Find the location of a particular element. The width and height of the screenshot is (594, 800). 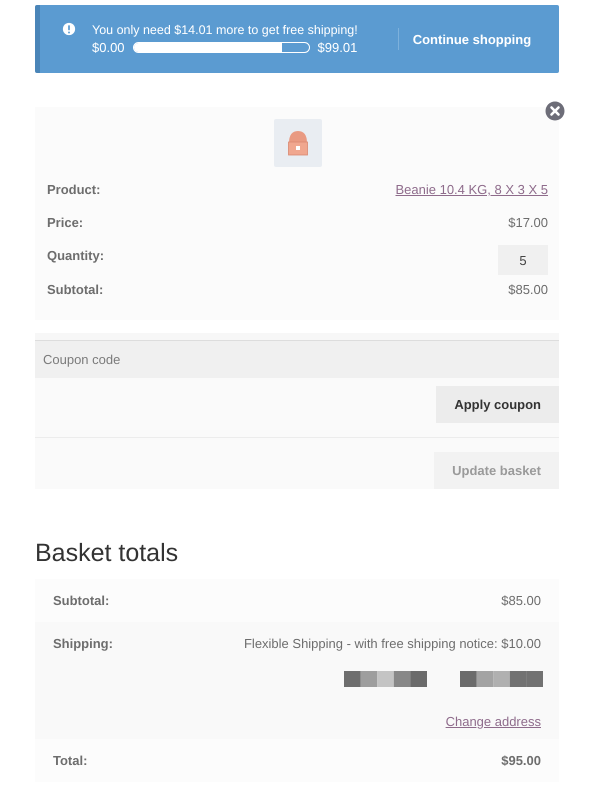

field-label: Product: is located at coordinates (73, 189).